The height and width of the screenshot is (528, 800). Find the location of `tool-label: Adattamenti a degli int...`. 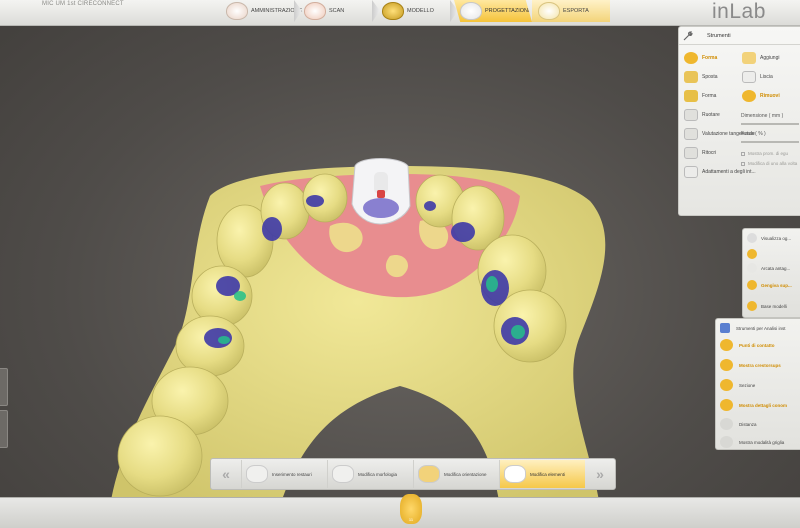

tool-label: Adattamenti a degli int... is located at coordinates (729, 171).